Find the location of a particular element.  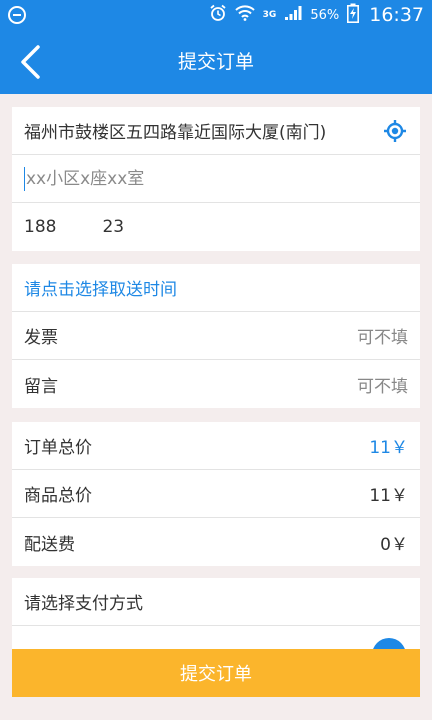

page-title: 提交订单 is located at coordinates (215, 62).